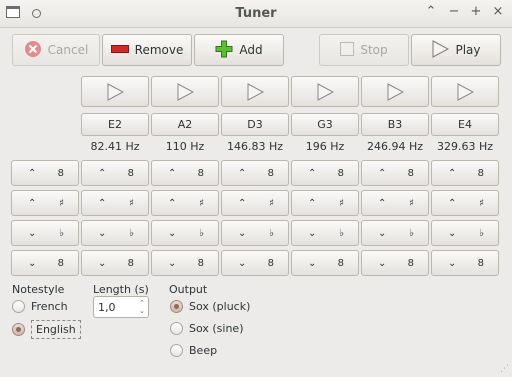  What do you see at coordinates (45, 233) in the screenshot?
I see `all-flat-button: ⌄ ♭` at bounding box center [45, 233].